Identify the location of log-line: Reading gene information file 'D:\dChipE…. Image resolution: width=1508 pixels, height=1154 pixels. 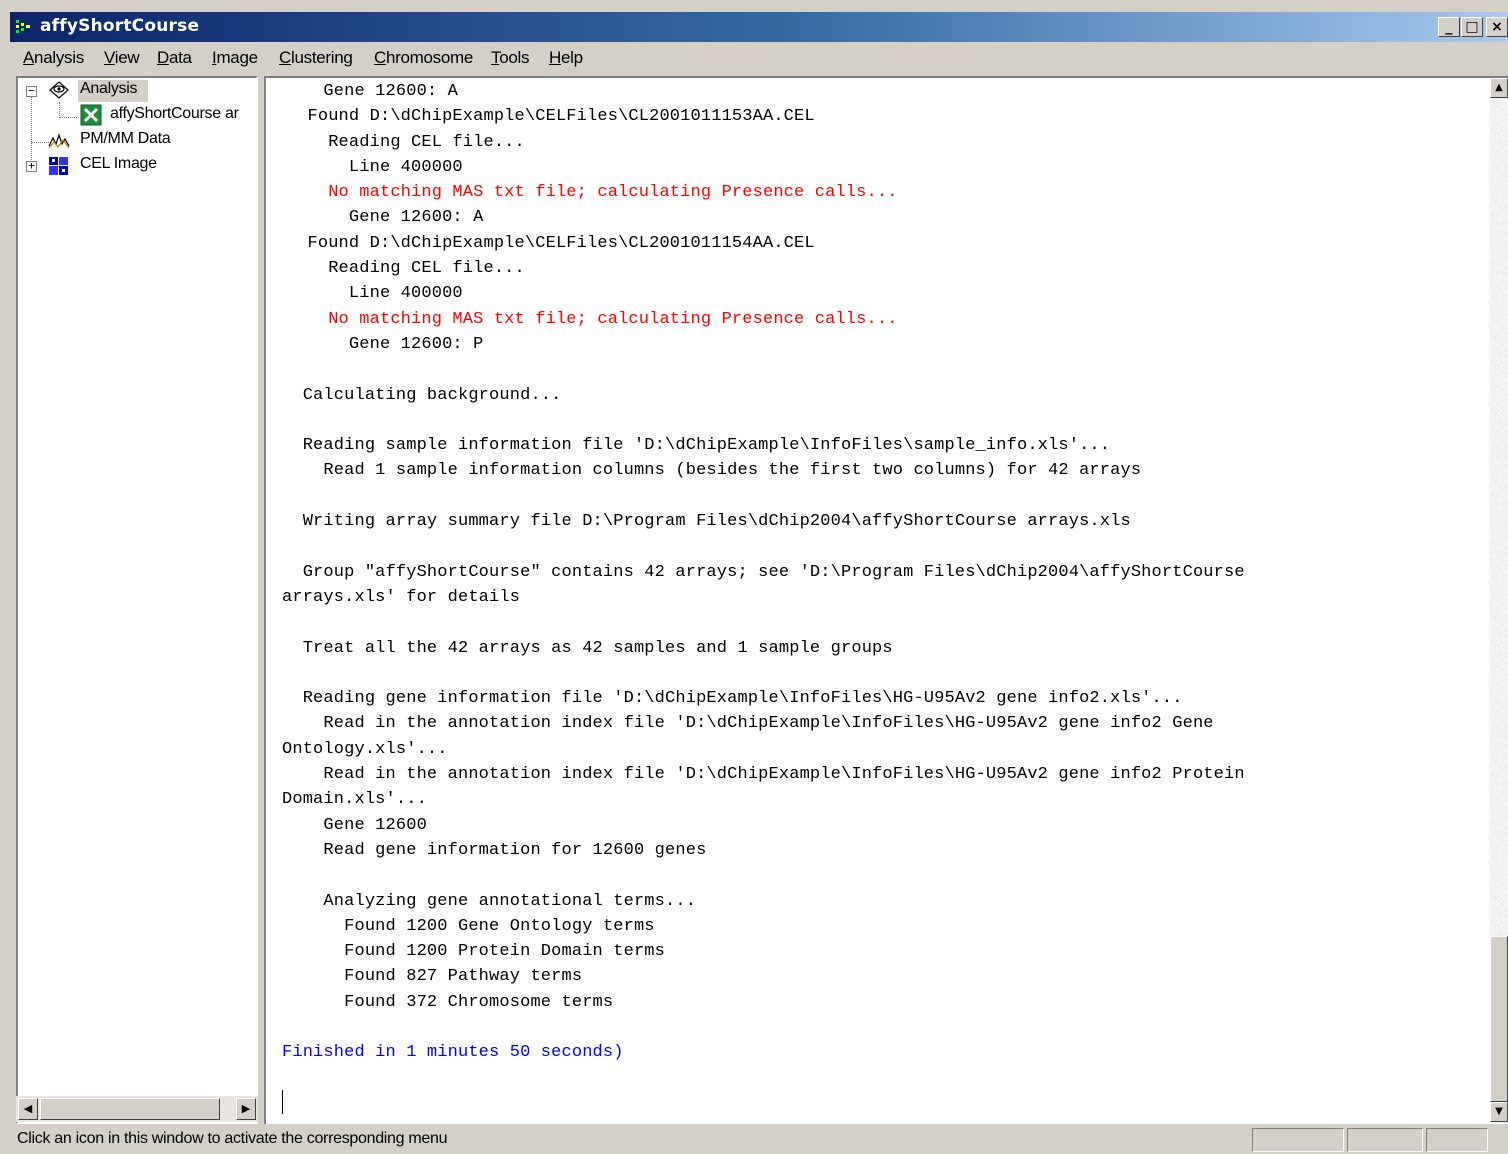
(732, 699).